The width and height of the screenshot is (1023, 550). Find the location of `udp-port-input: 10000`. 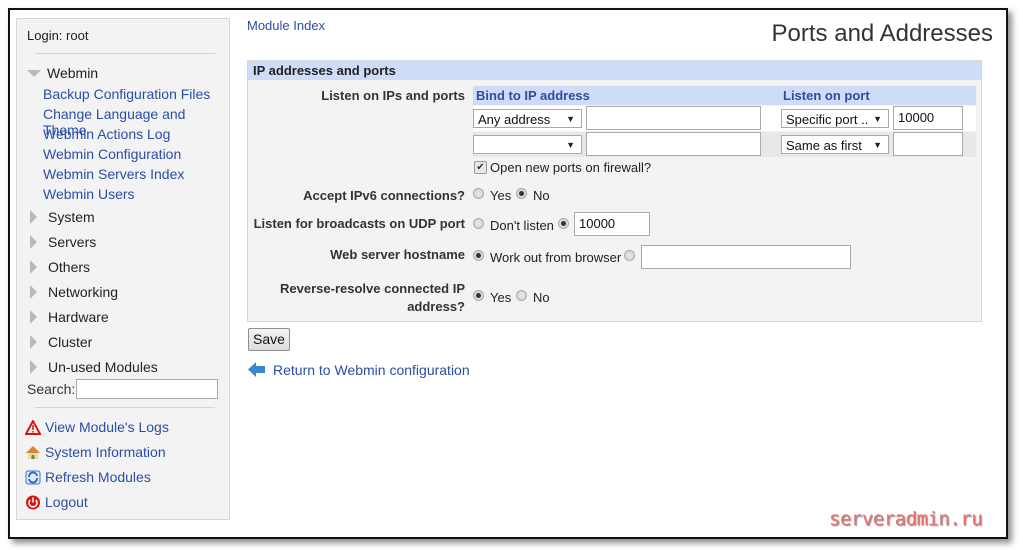

udp-port-input: 10000 is located at coordinates (612, 224).